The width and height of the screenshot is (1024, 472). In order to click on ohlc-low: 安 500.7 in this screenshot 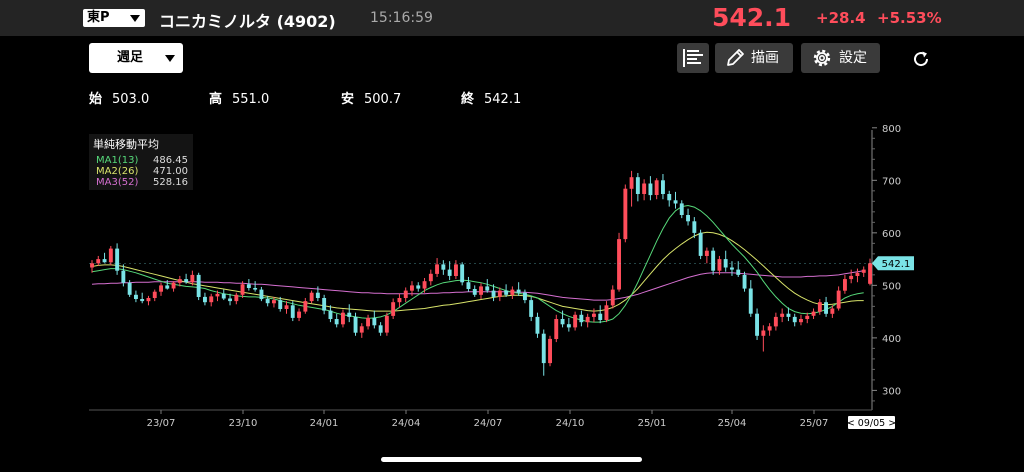, I will do `click(371, 97)`.